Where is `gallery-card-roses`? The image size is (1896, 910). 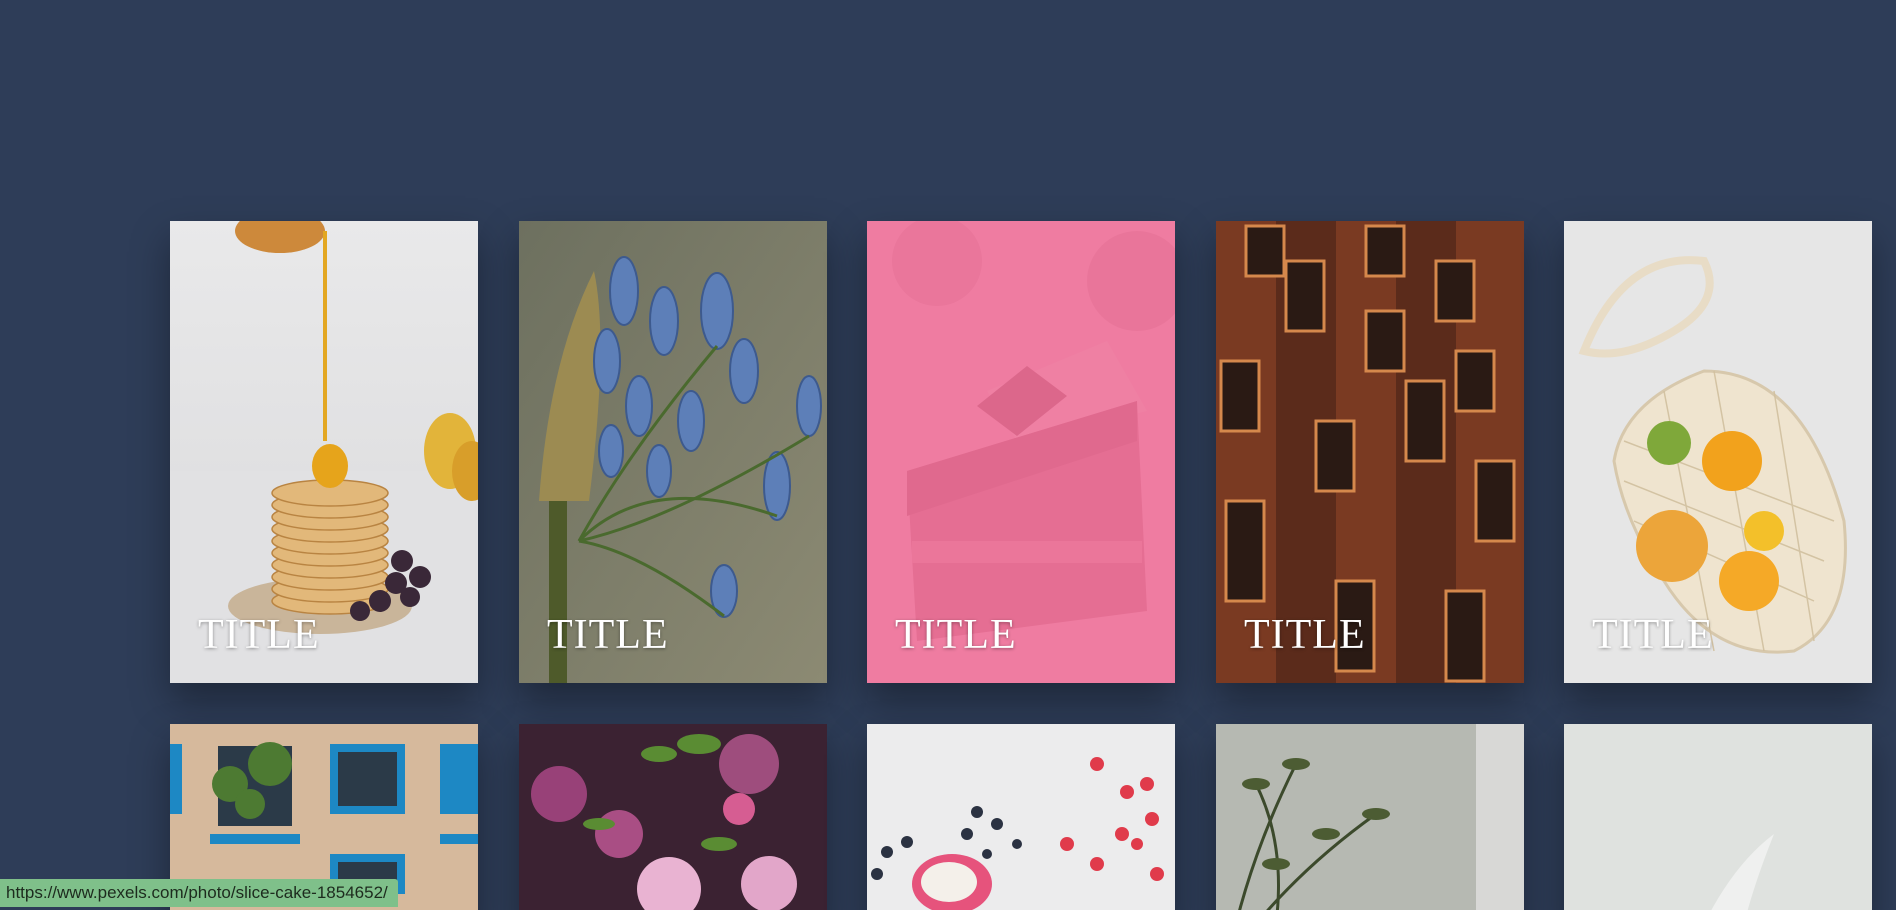
gallery-card-roses is located at coordinates (673, 817).